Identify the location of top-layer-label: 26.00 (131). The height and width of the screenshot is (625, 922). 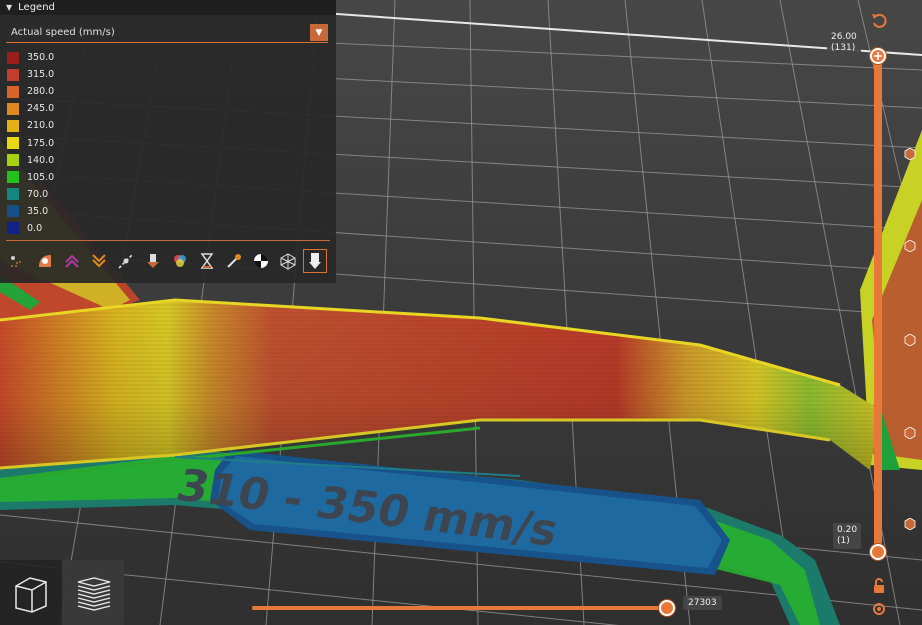
(844, 43).